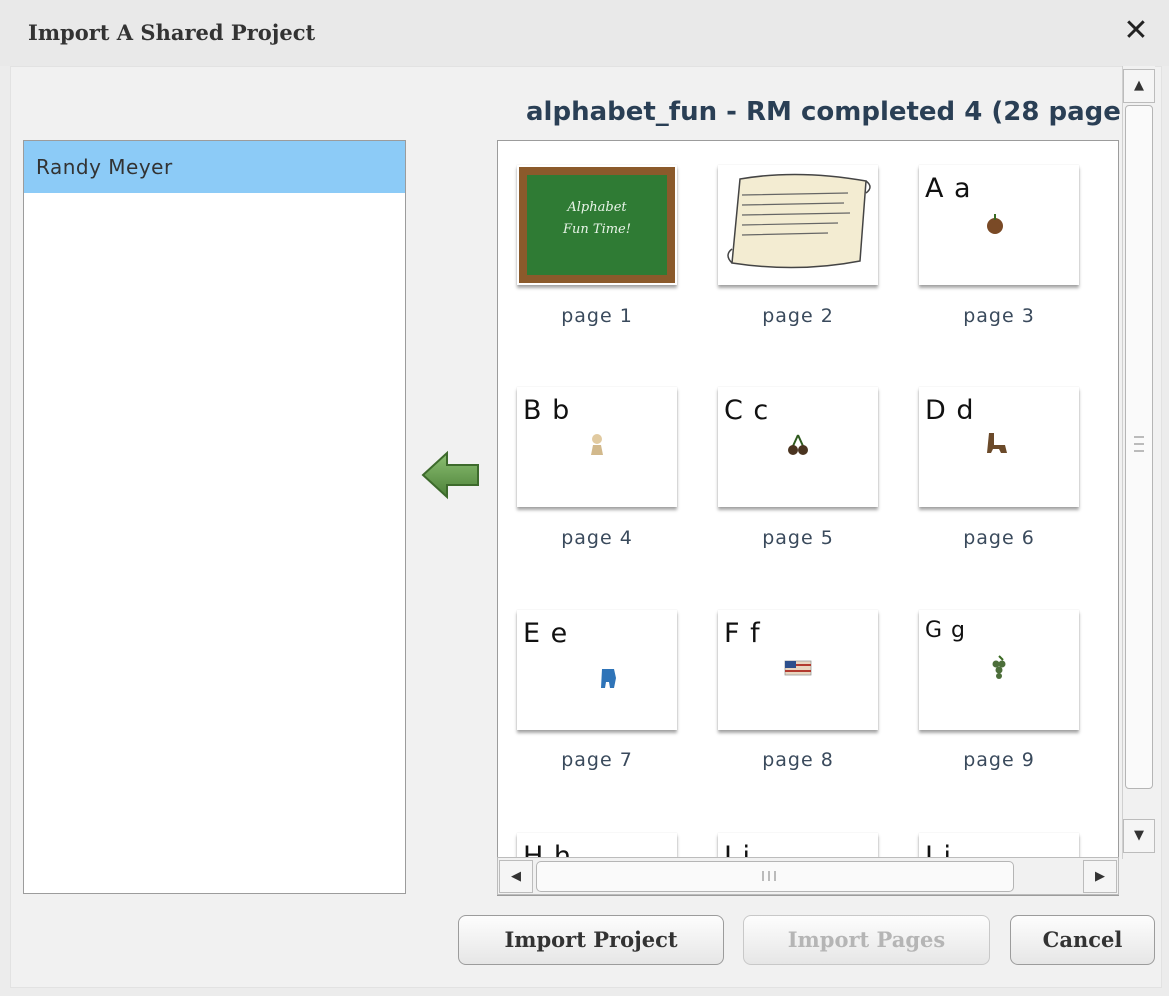 This screenshot has width=1169, height=996. I want to click on page-thumbnail: Alphabet Fun Time!, so click(597, 225).